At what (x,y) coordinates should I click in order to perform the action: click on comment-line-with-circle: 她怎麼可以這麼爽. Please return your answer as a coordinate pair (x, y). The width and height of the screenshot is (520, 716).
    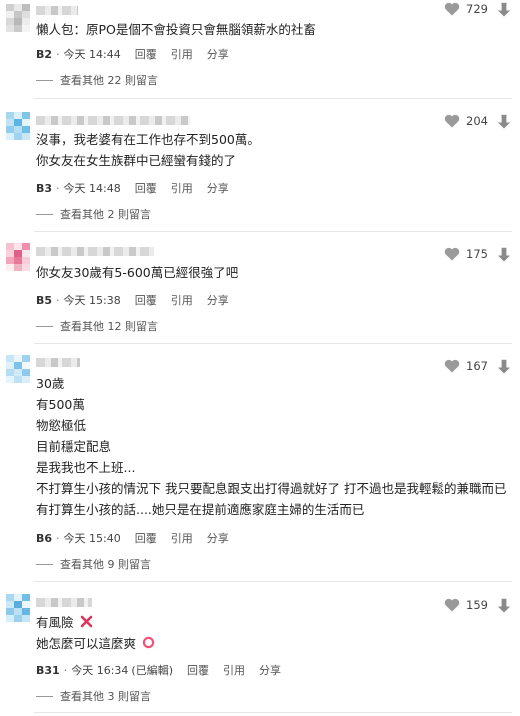
    Looking at the image, I should click on (95, 643).